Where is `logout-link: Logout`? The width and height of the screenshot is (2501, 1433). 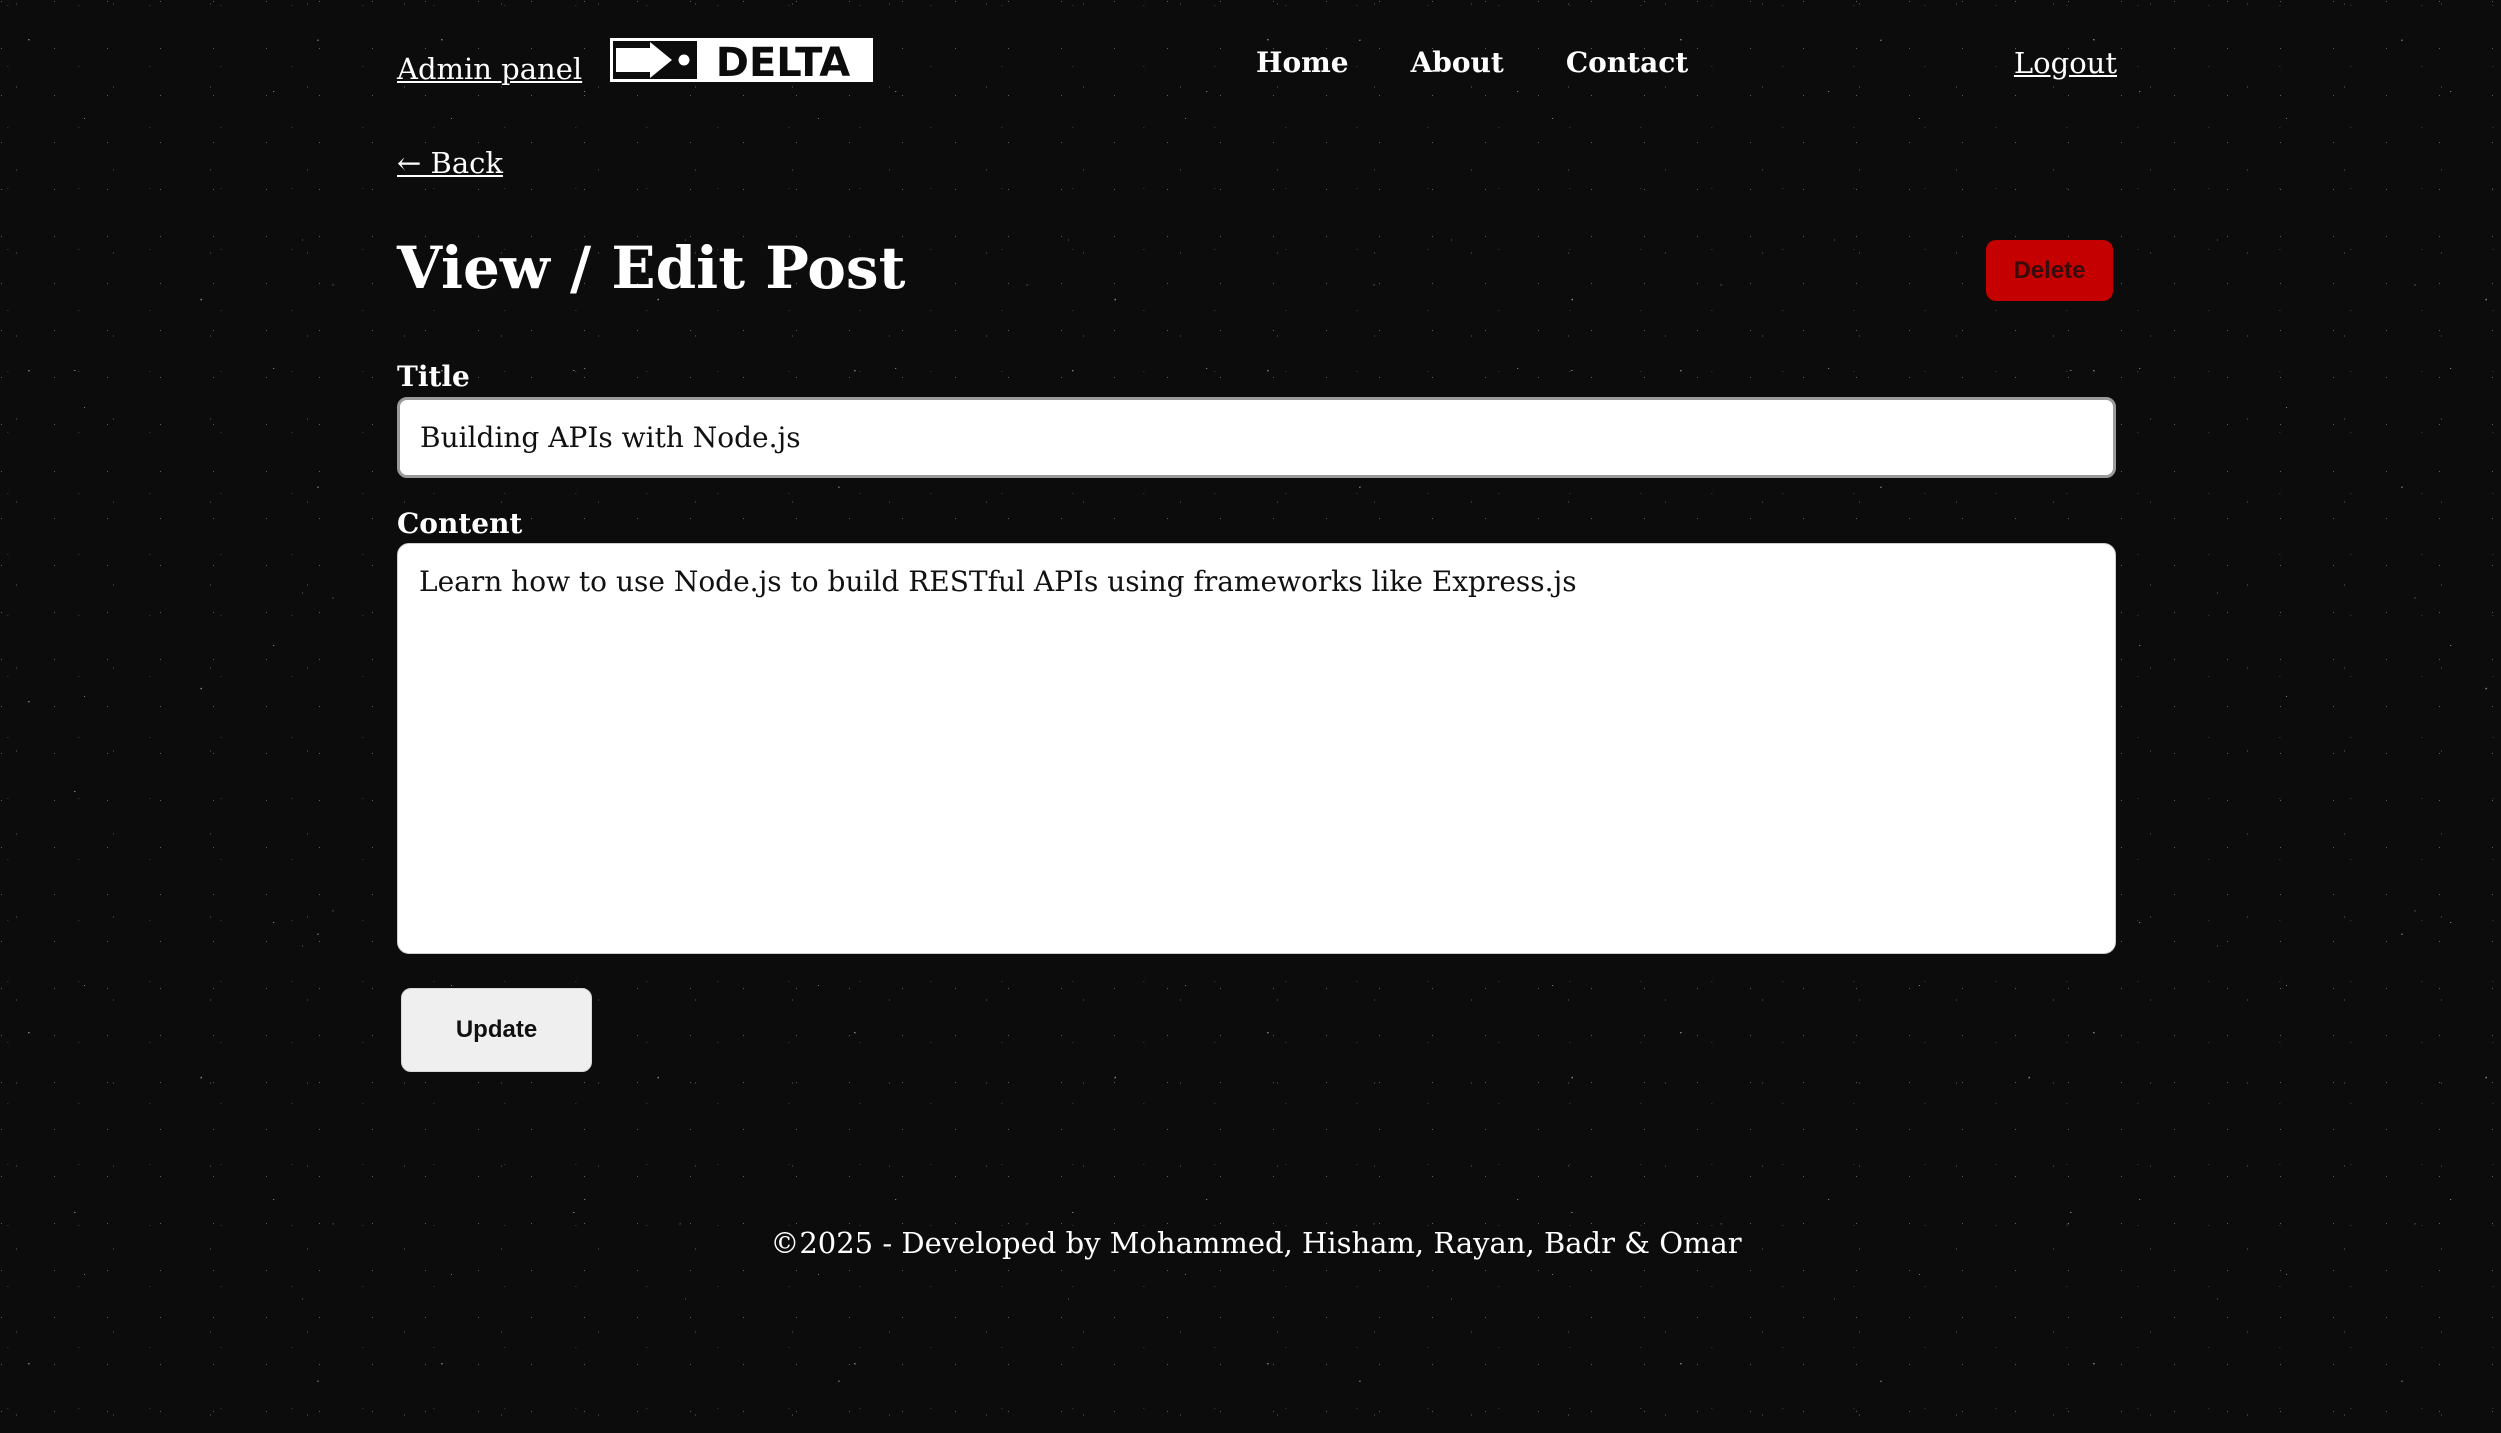
logout-link: Logout is located at coordinates (2065, 63).